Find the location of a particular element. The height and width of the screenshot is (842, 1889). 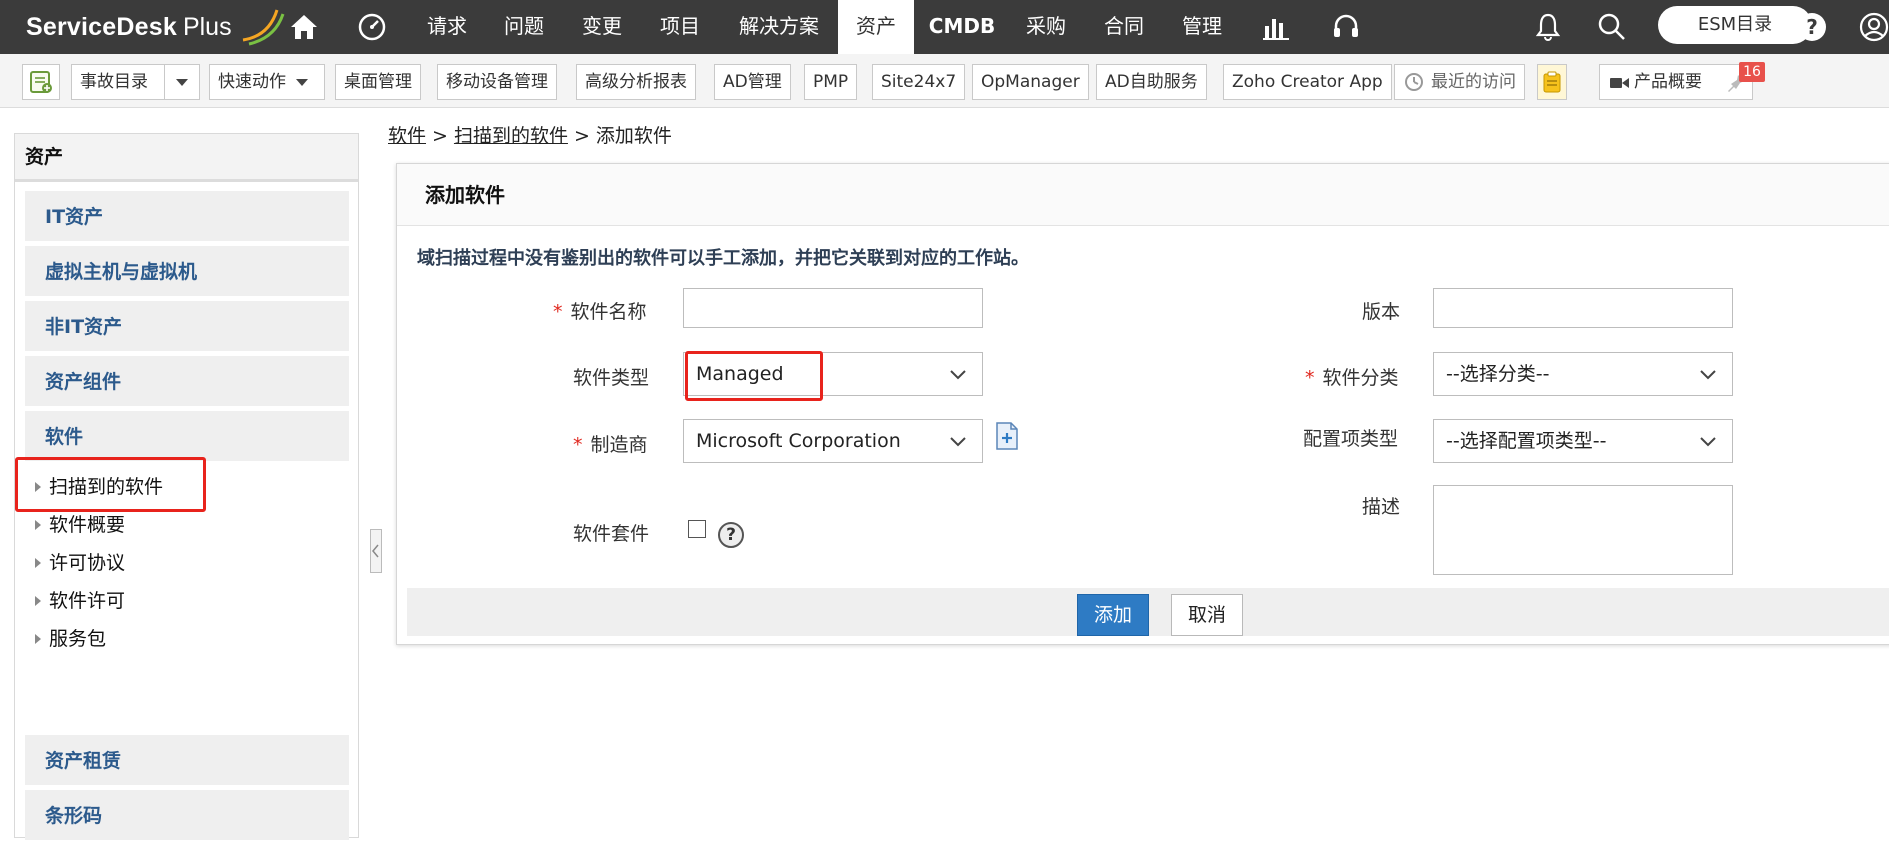

home-icon is located at coordinates (304, 27).